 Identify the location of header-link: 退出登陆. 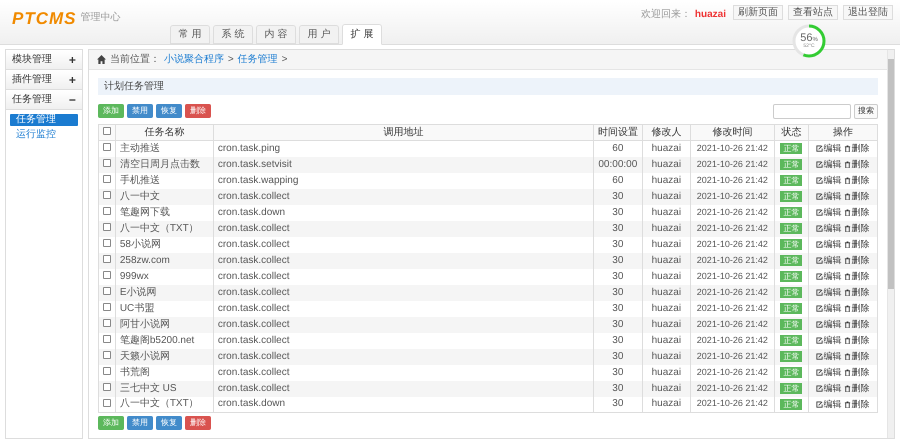
(868, 12).